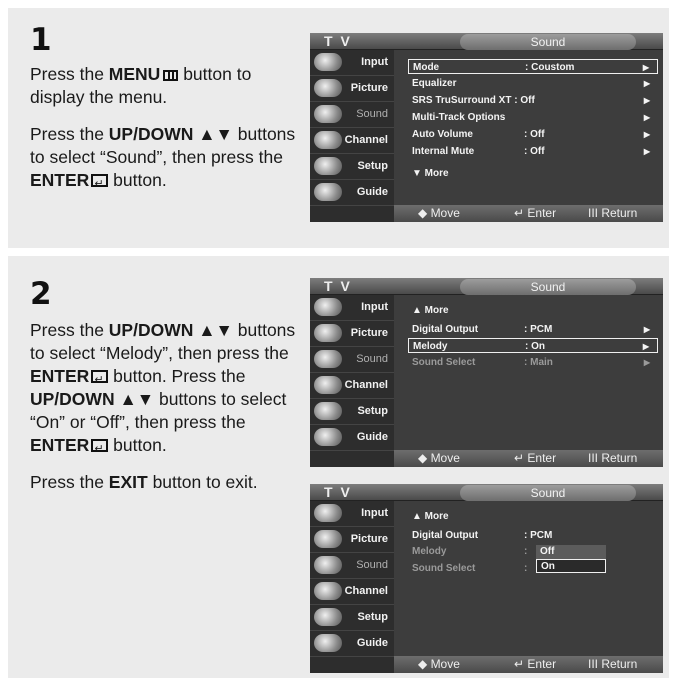 This screenshot has width=677, height=686. I want to click on instruction-paragraph: Press the EXIT button to exit., so click(144, 482).